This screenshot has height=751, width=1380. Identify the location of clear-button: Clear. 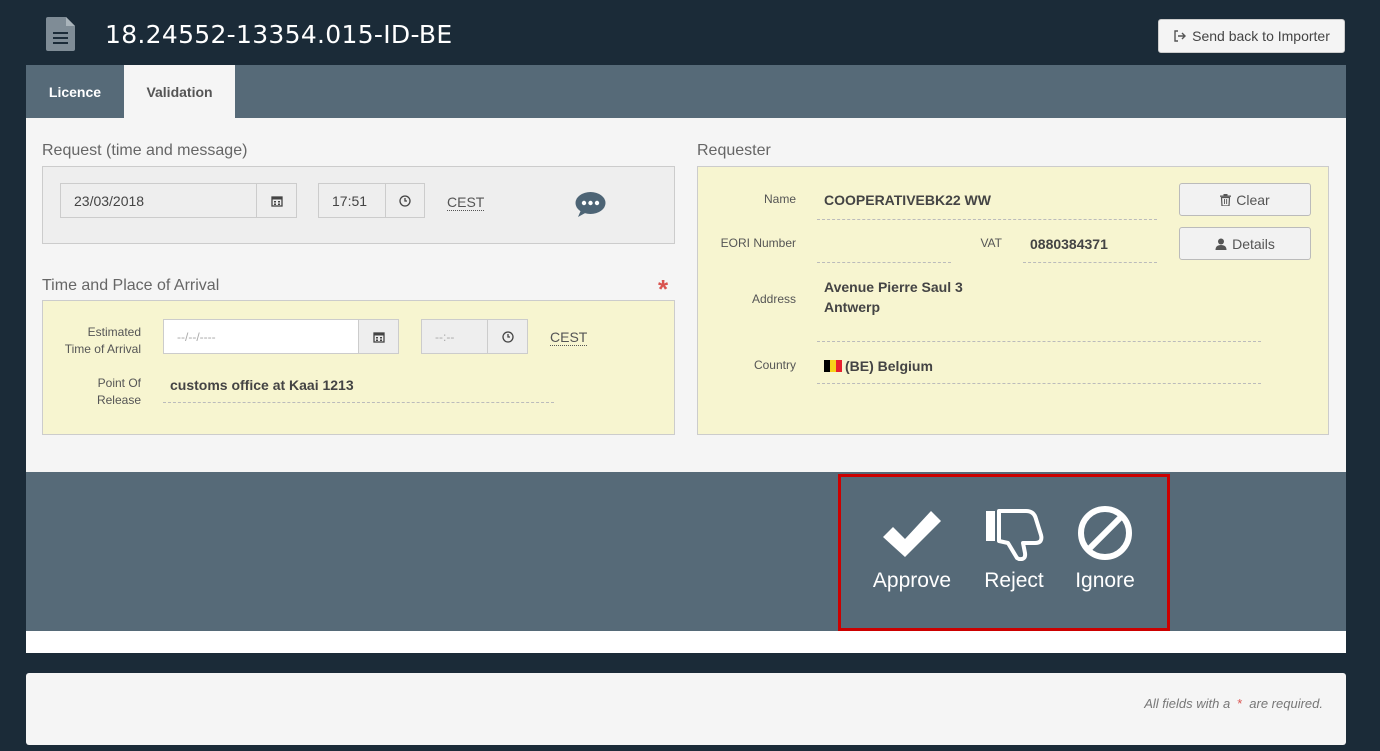
(1245, 199).